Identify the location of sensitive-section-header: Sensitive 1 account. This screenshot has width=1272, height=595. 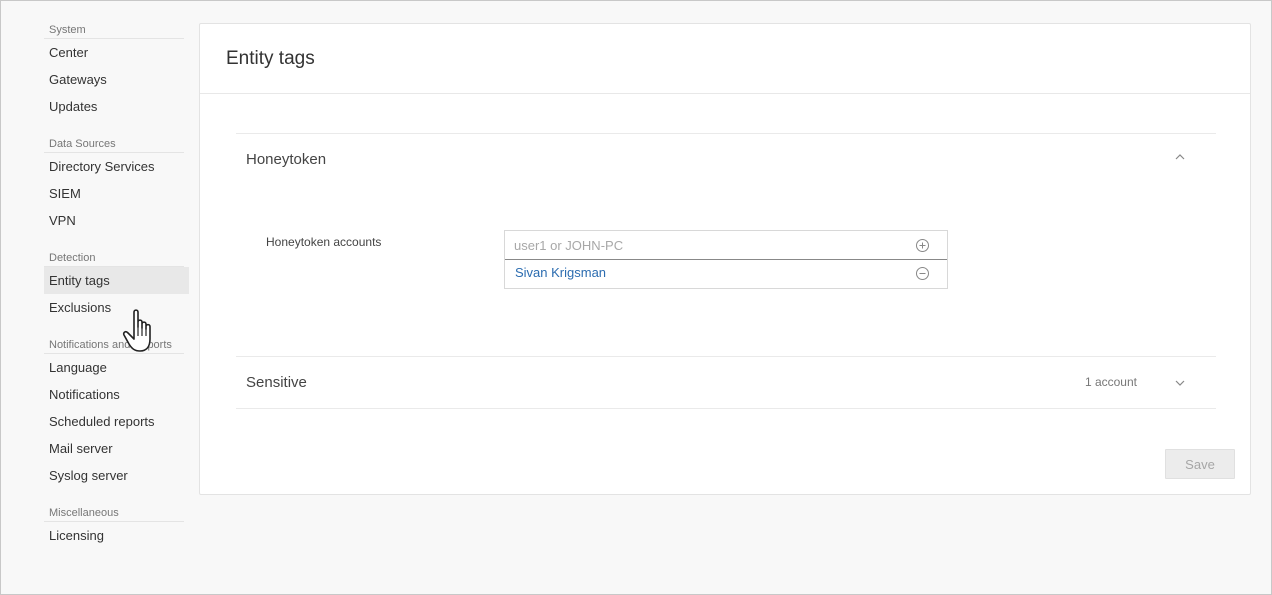
(726, 383).